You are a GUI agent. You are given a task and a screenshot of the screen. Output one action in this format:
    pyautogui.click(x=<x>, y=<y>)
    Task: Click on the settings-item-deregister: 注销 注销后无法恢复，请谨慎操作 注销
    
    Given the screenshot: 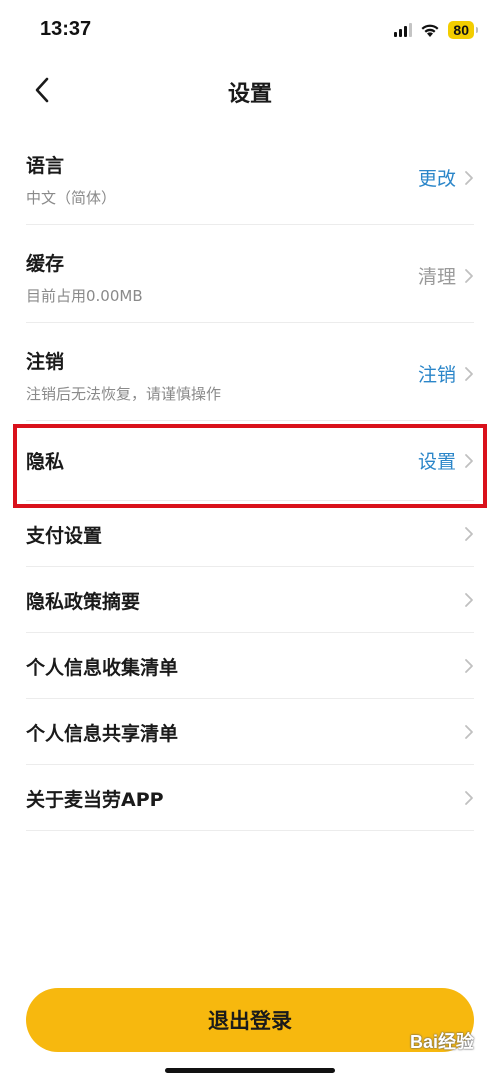 What is the action you would take?
    pyautogui.click(x=250, y=372)
    